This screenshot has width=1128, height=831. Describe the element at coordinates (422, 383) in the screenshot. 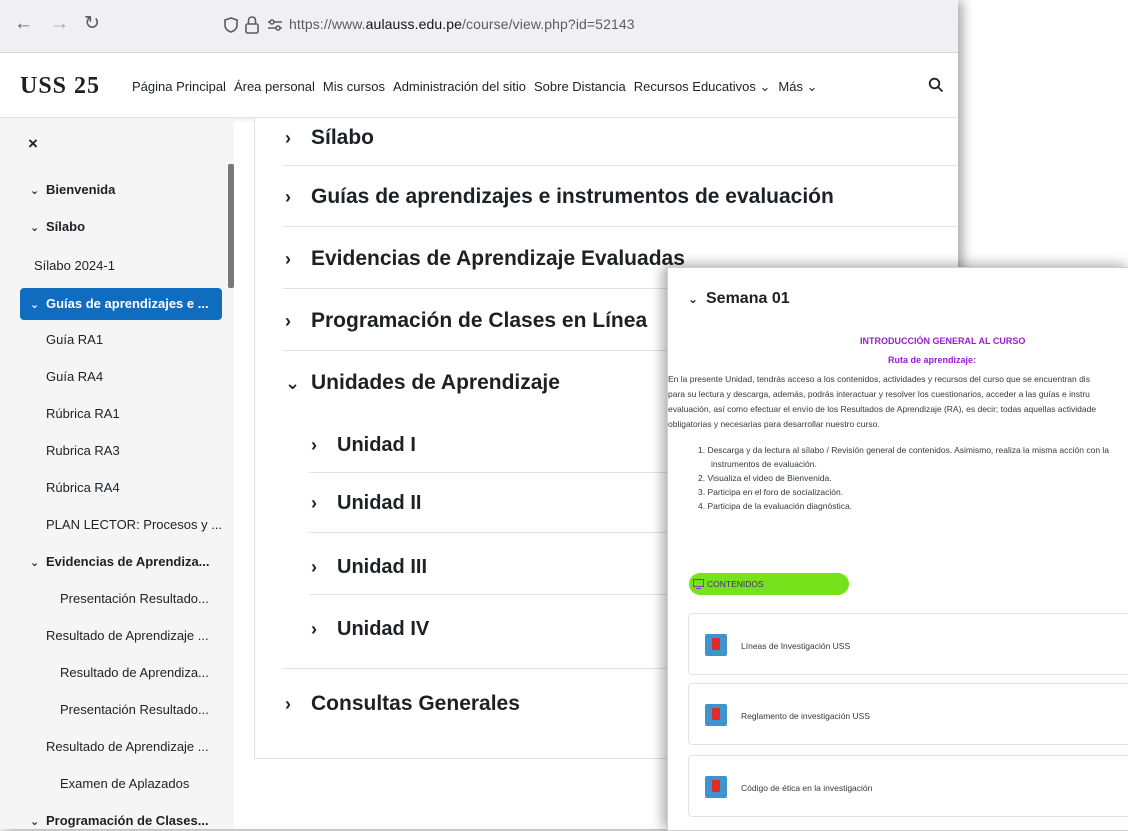

I see `section-unidades: ⌄ Unidades de Aprendizaje` at that location.